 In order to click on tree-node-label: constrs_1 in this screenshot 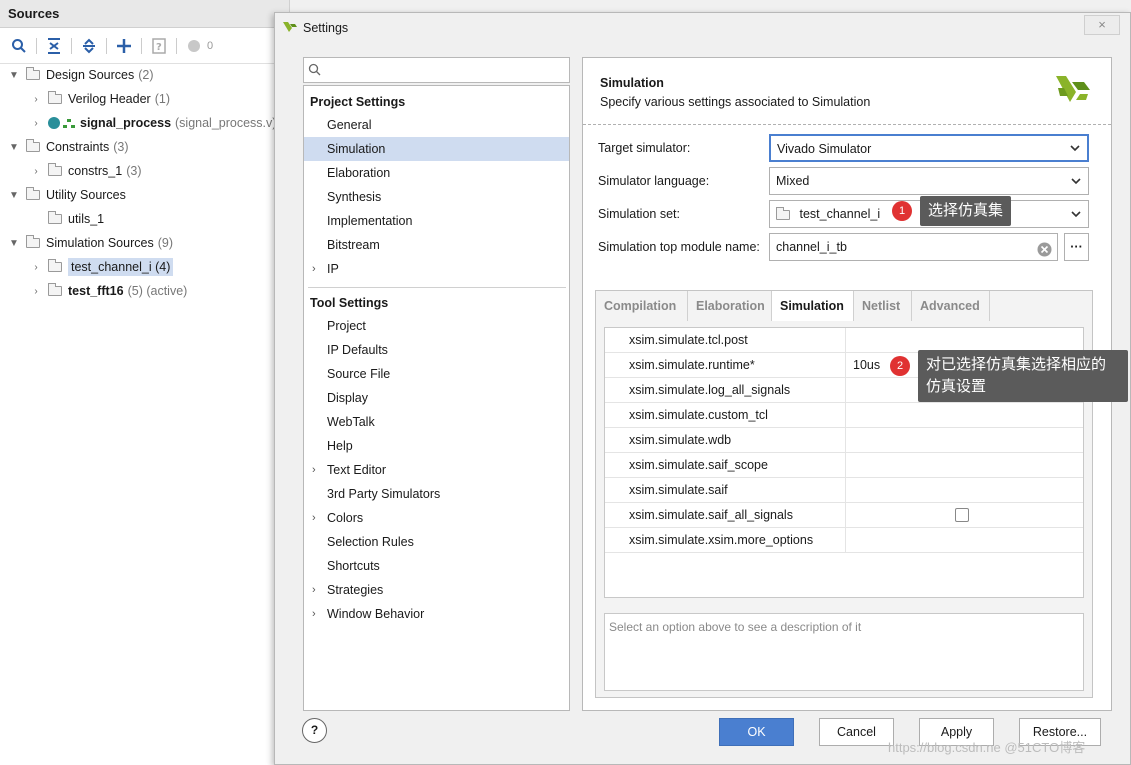, I will do `click(95, 171)`.